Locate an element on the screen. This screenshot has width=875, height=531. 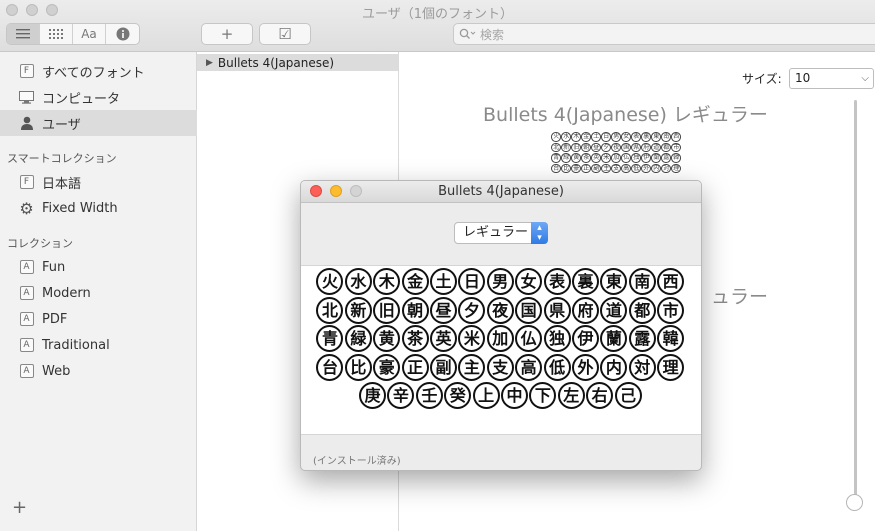
plus-icon: + is located at coordinates (227, 34).